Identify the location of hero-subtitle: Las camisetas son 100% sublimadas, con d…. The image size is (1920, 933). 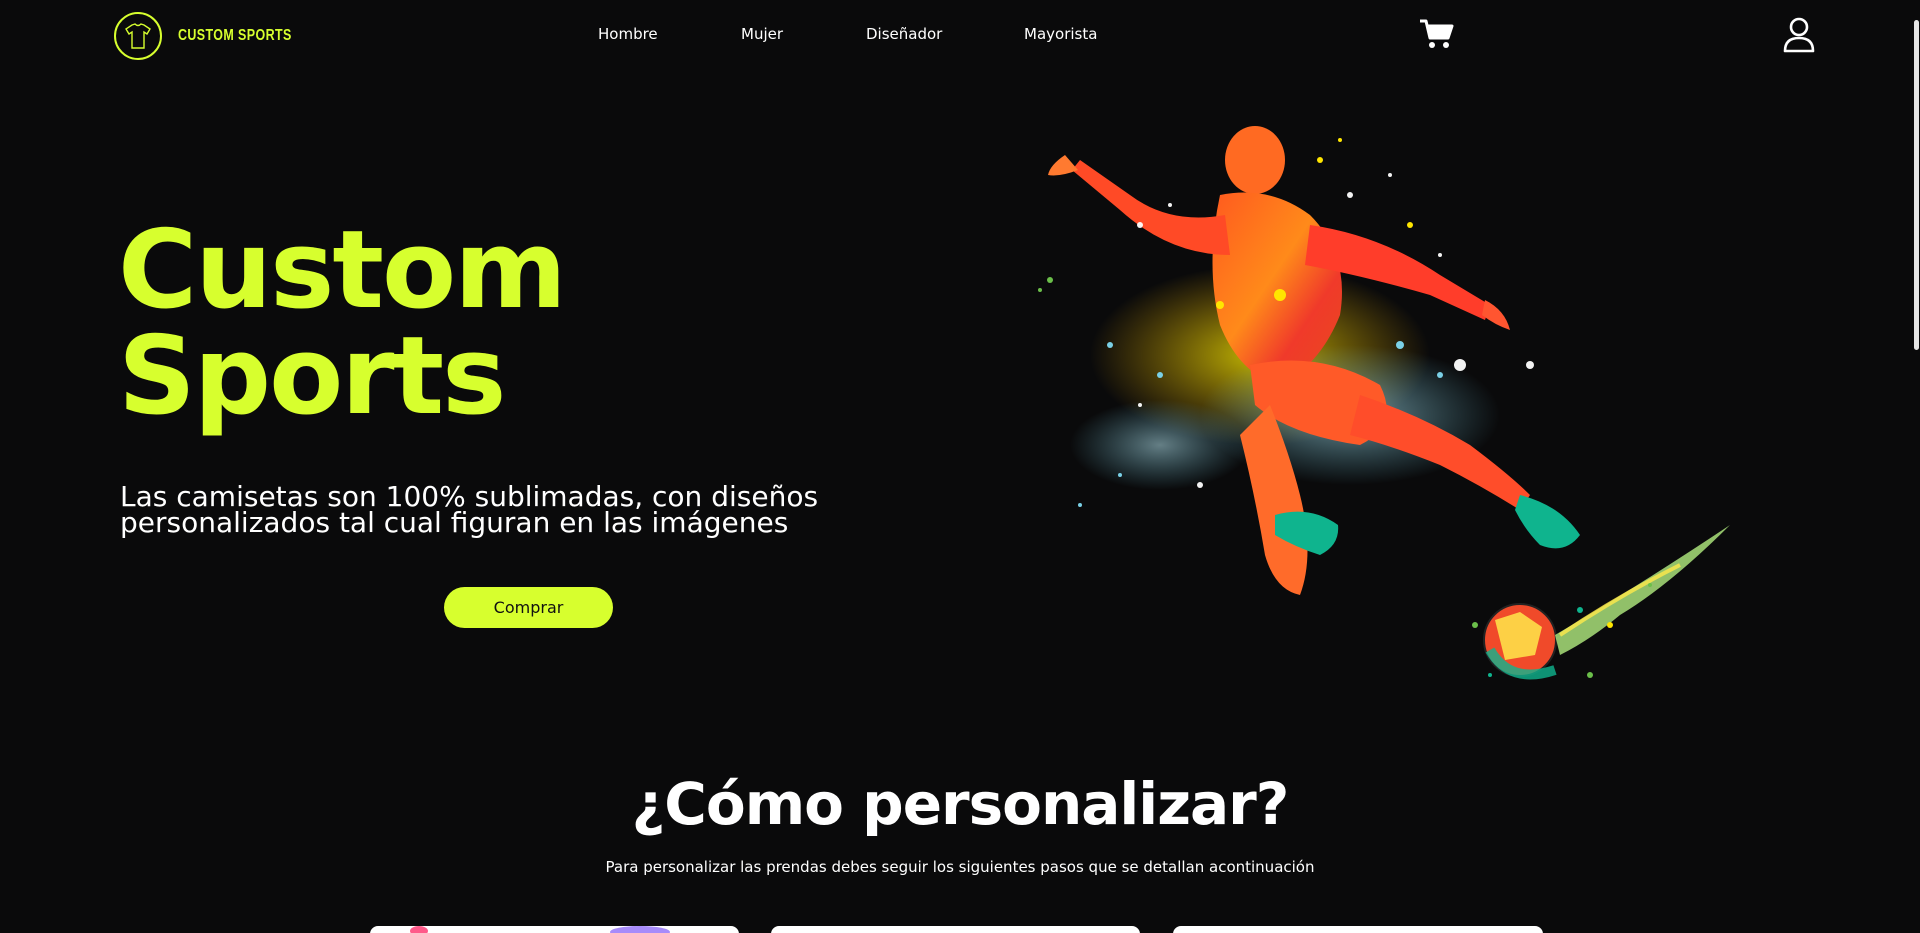
(510, 511).